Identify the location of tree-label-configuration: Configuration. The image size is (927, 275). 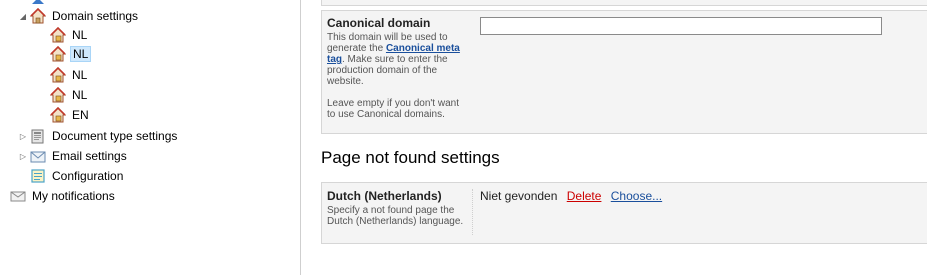
(88, 176).